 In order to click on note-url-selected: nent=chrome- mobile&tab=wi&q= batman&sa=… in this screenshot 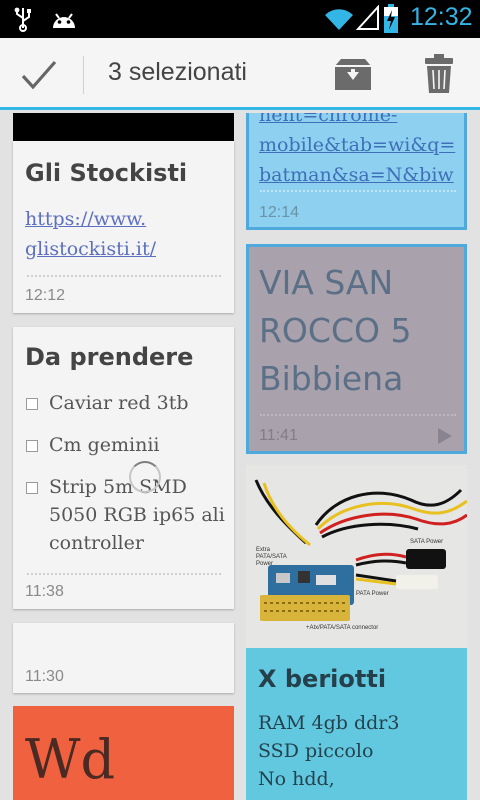, I will do `click(356, 171)`.